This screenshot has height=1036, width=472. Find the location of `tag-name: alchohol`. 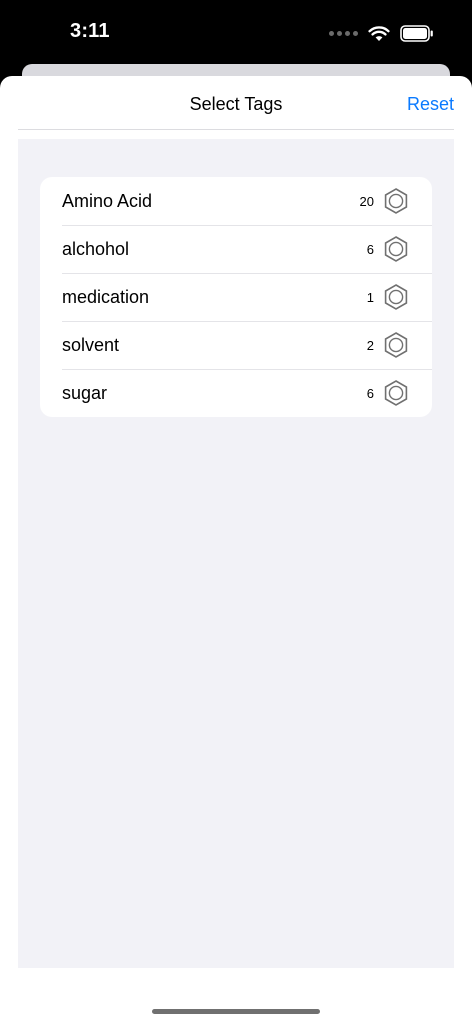

tag-name: alchohol is located at coordinates (96, 248).